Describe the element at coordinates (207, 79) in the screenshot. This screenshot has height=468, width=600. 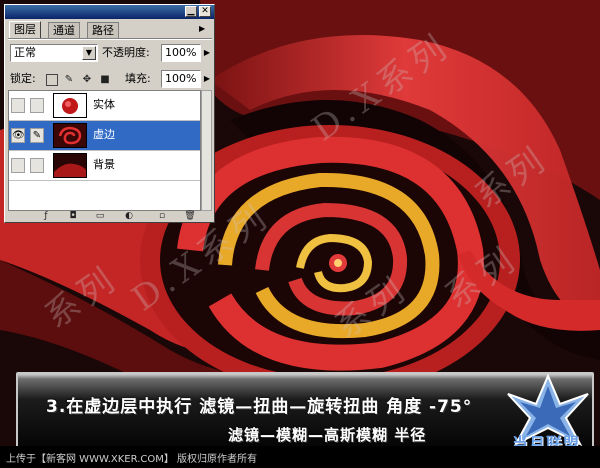
I see `fill-slider-arrow-icon: ▶` at that location.